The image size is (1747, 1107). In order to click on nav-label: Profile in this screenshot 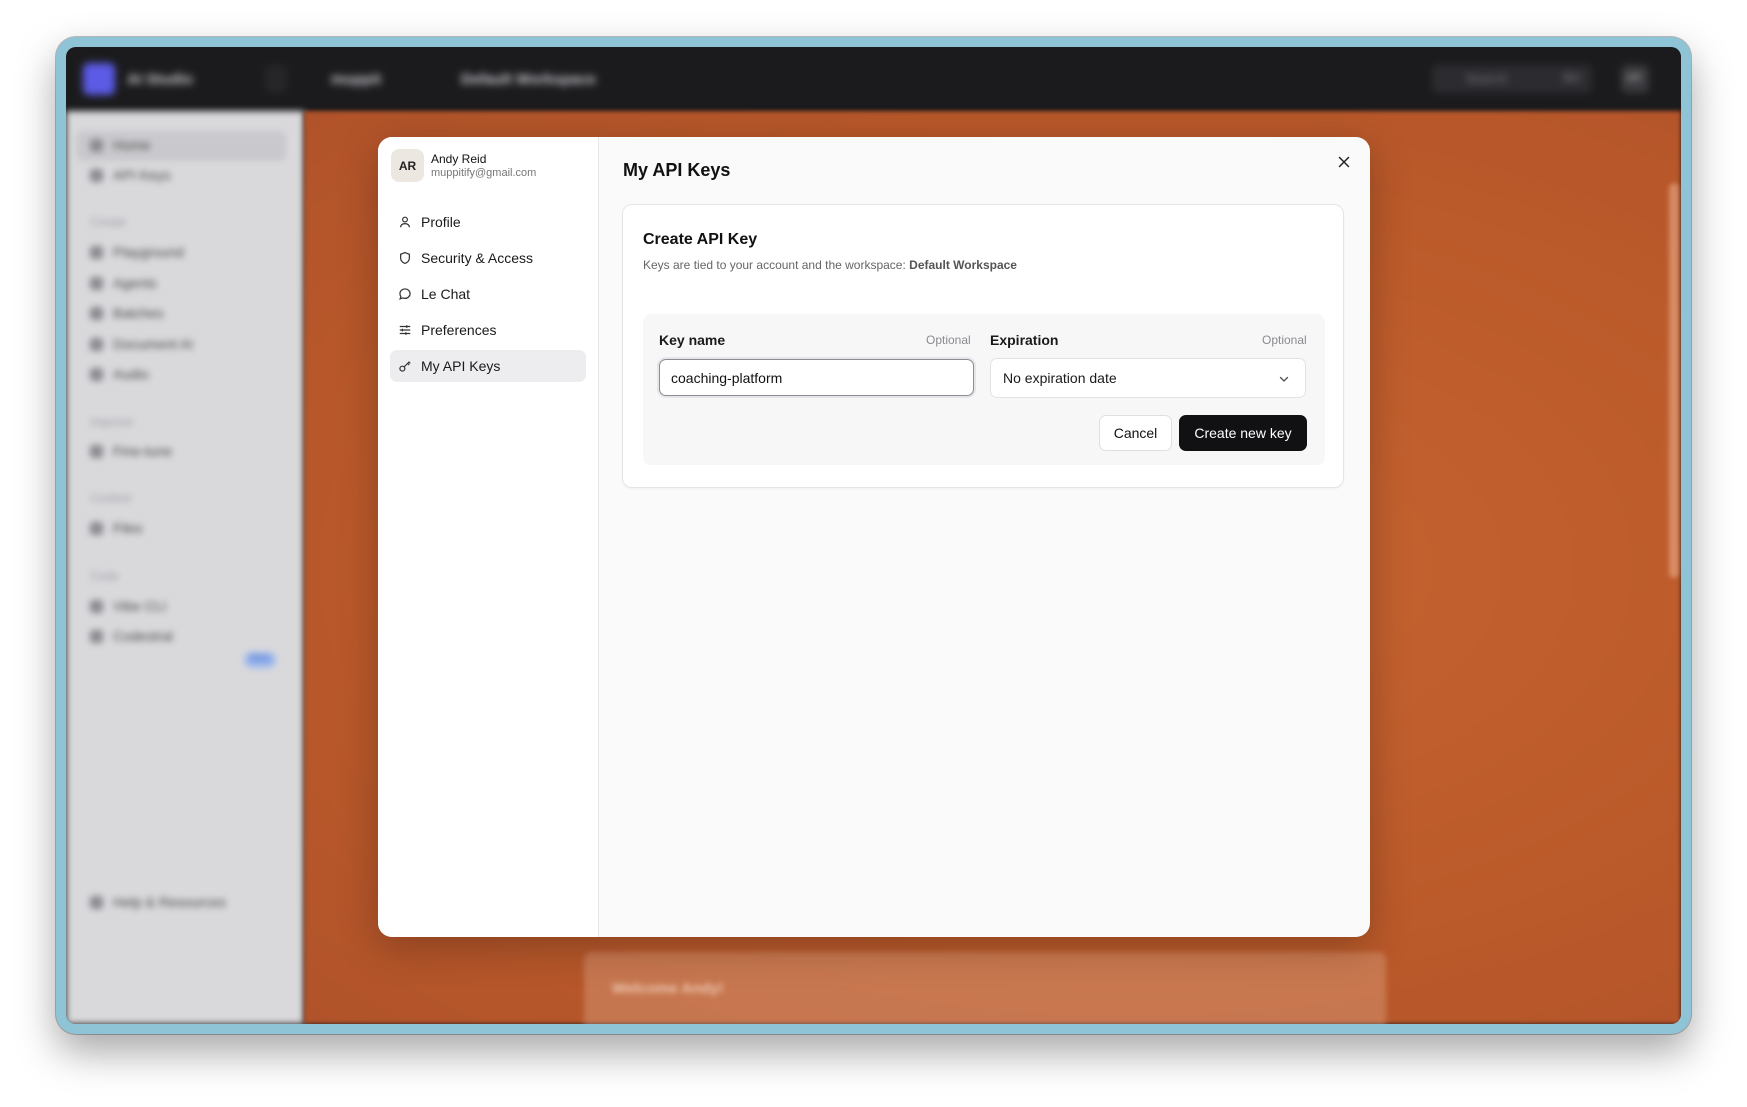, I will do `click(441, 222)`.